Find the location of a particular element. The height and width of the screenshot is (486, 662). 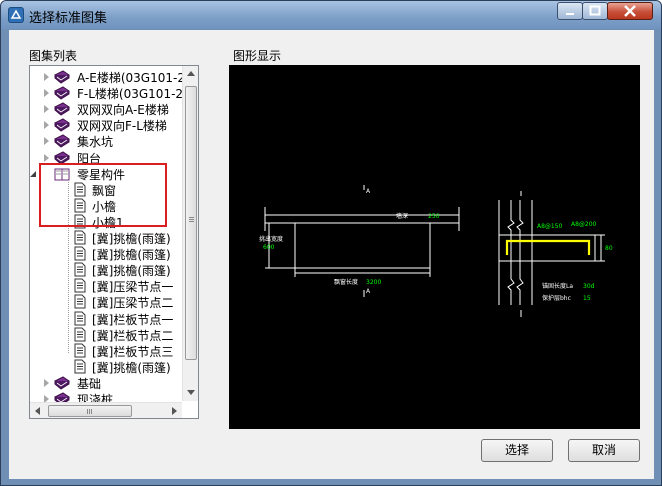

tree-item: [冀]压梁节点一 is located at coordinates (130, 286).